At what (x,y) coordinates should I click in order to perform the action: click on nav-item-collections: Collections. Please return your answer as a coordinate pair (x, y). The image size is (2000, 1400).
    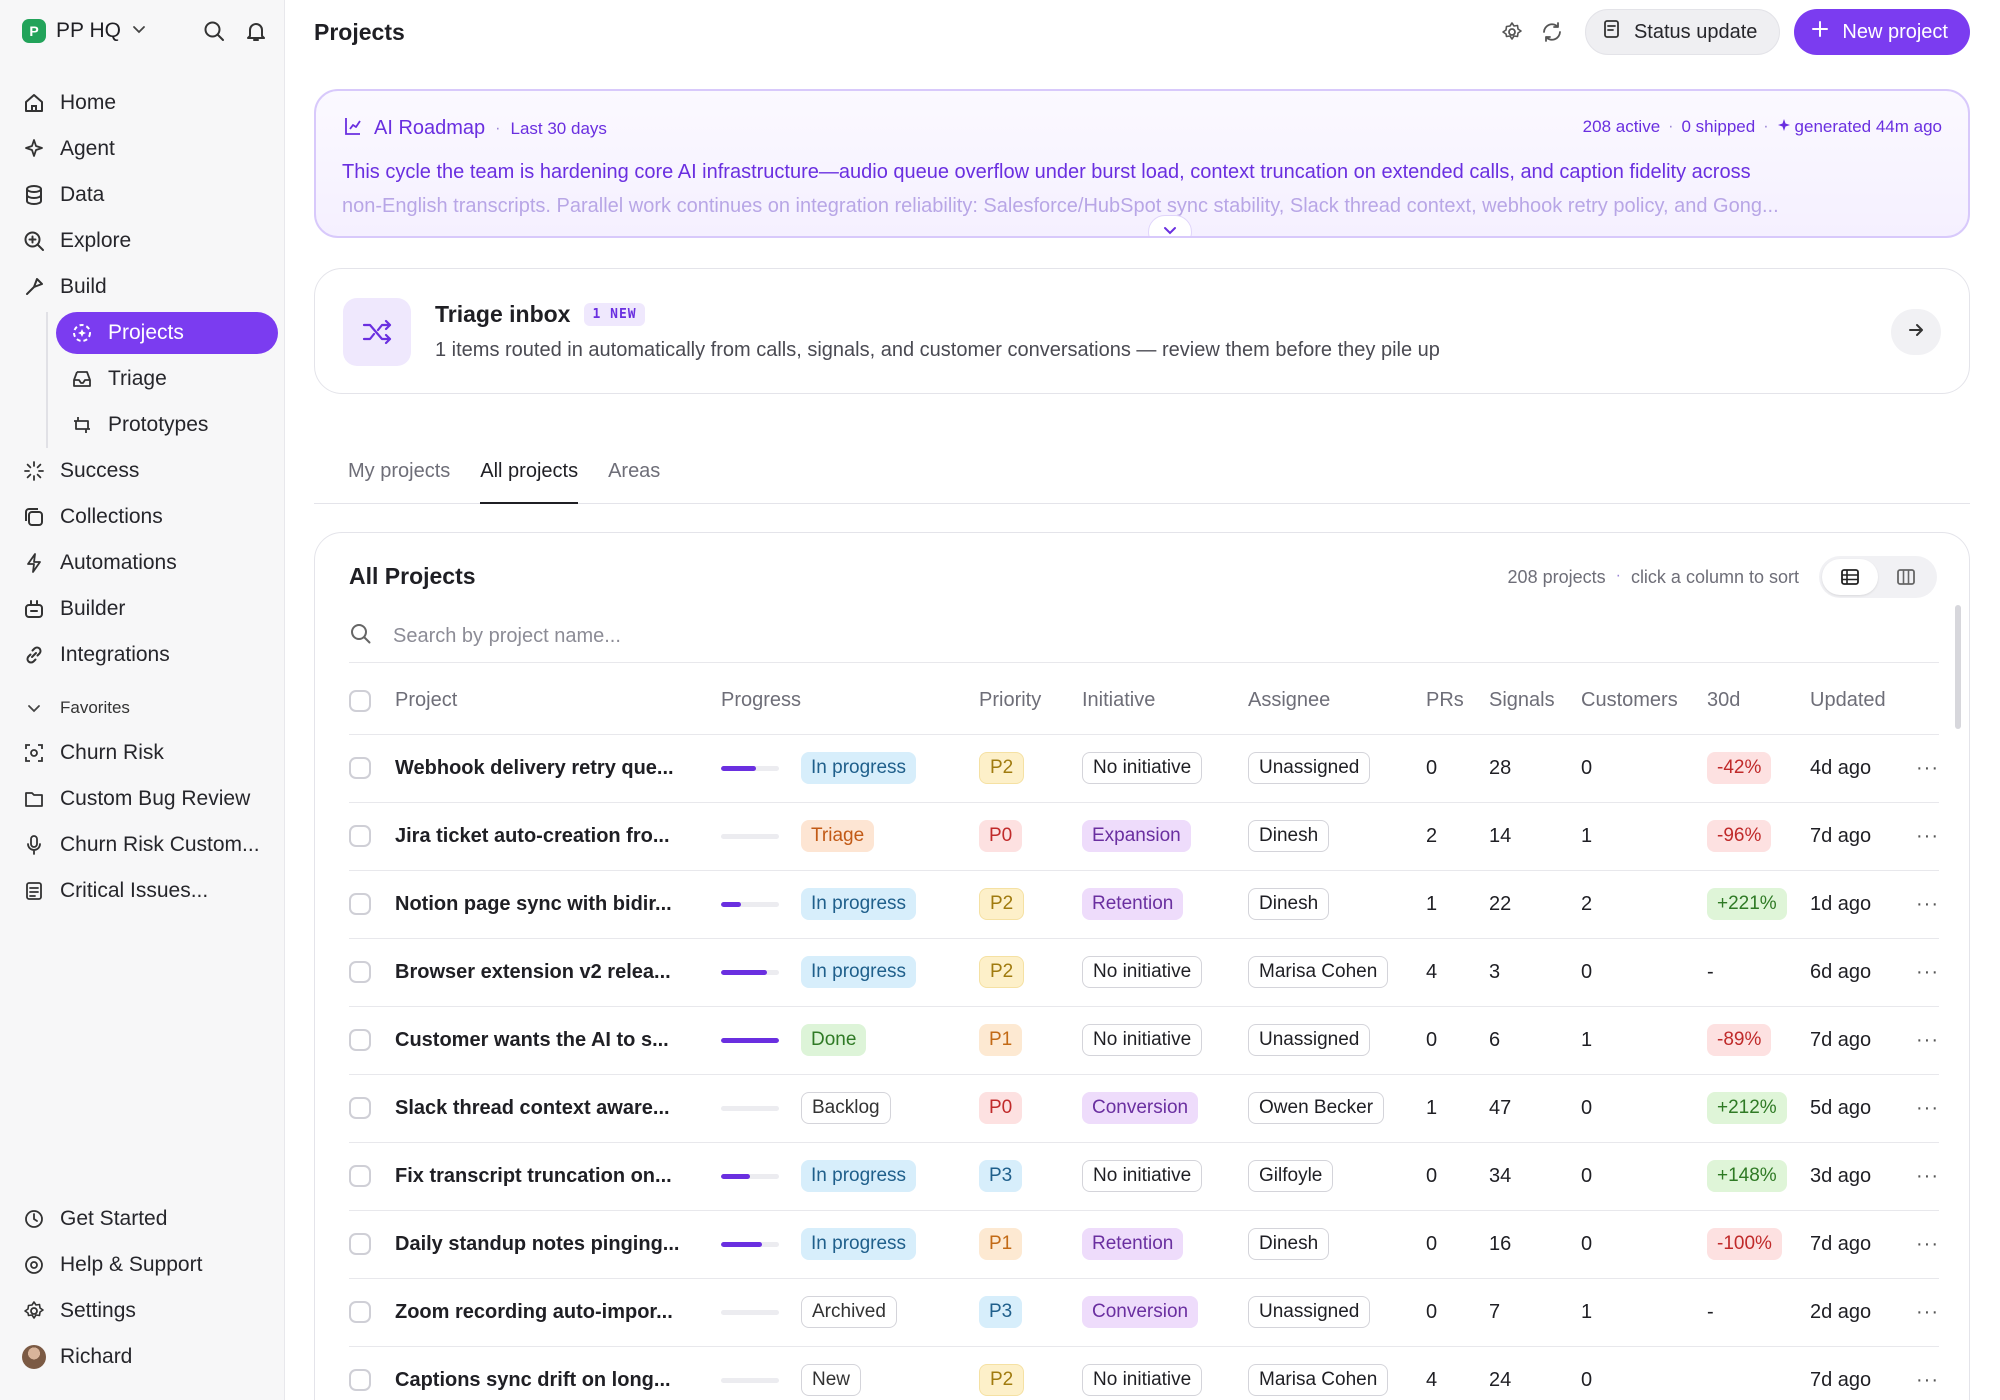
    Looking at the image, I should click on (150, 517).